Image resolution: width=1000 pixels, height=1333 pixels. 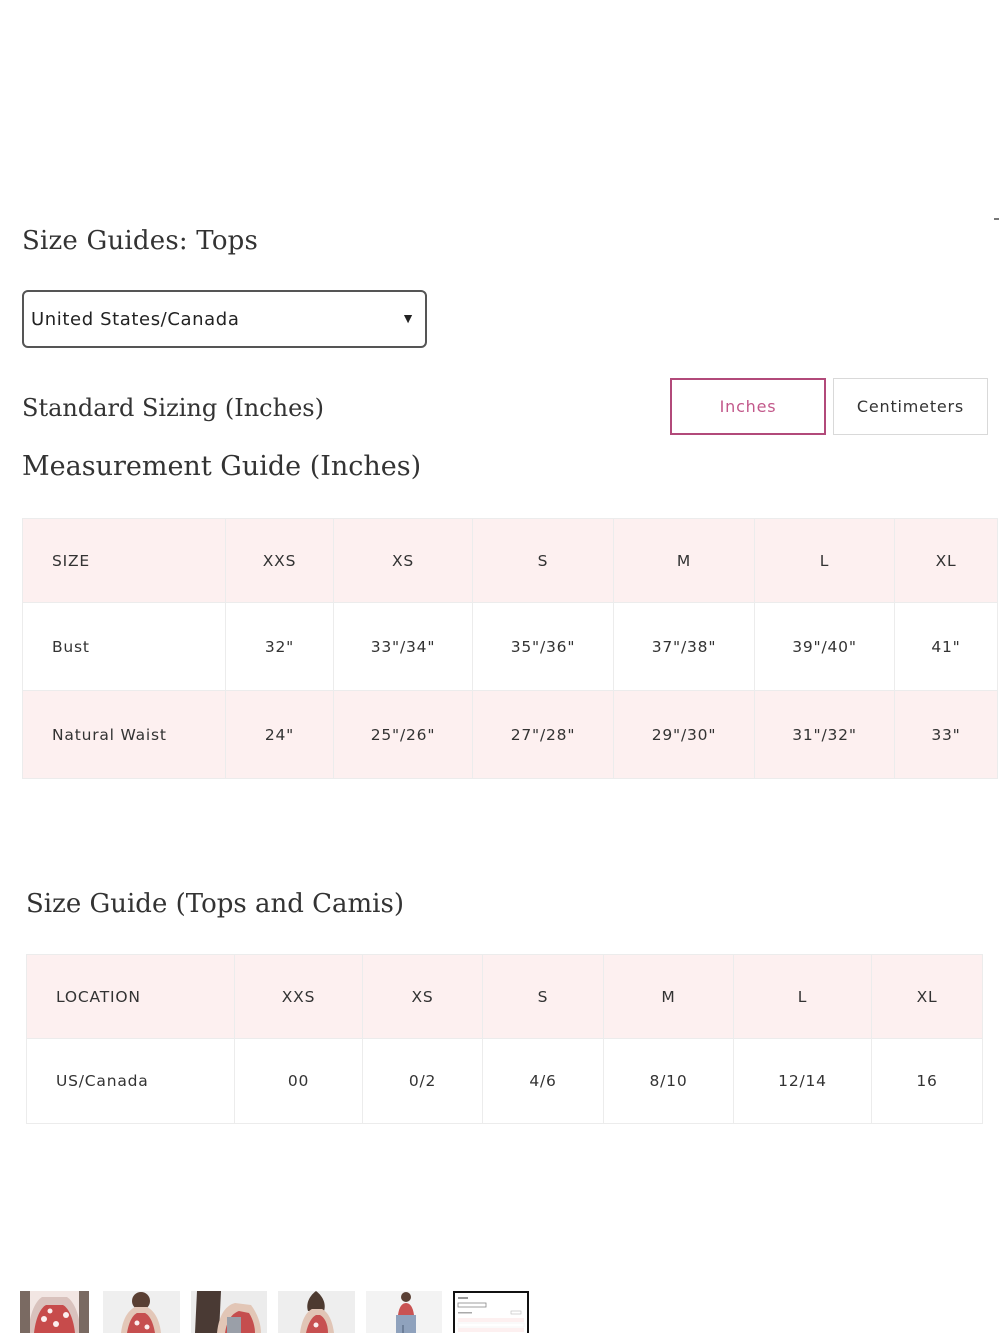 I want to click on table-header-row: SIZE XXS XS S M L XL, so click(x=510, y=560).